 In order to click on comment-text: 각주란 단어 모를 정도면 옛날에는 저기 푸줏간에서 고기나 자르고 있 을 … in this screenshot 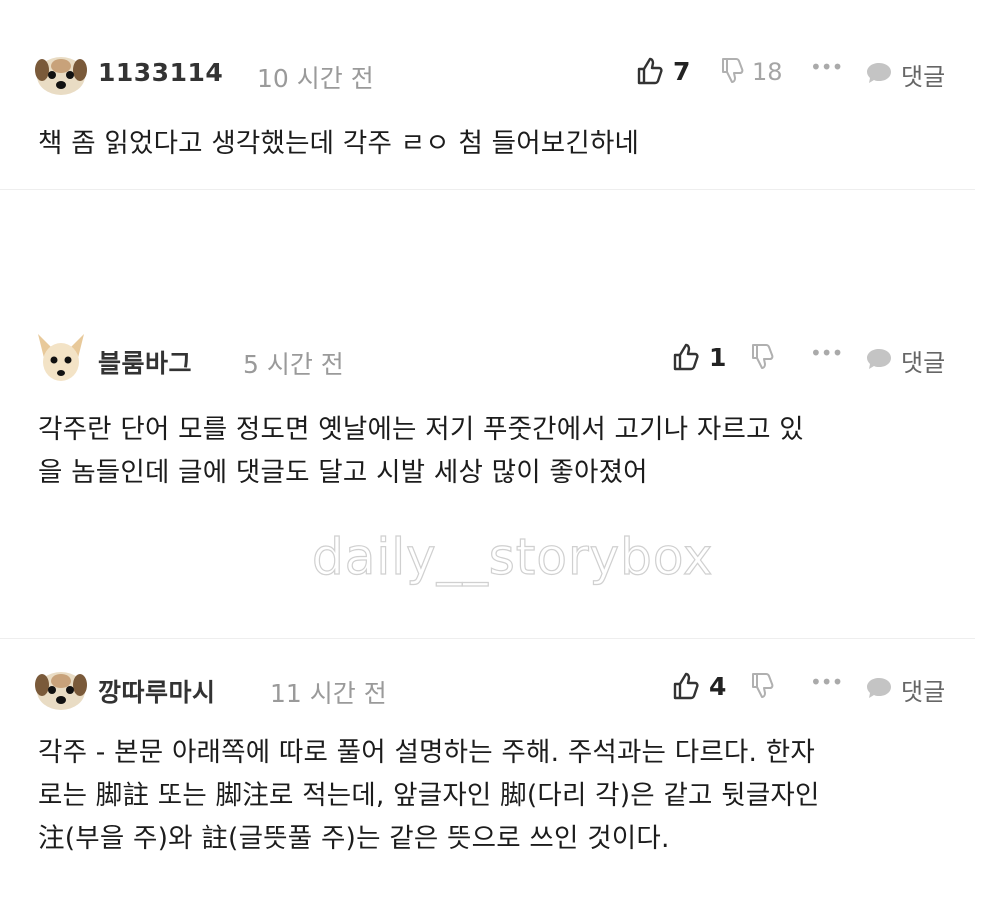, I will do `click(421, 451)`.